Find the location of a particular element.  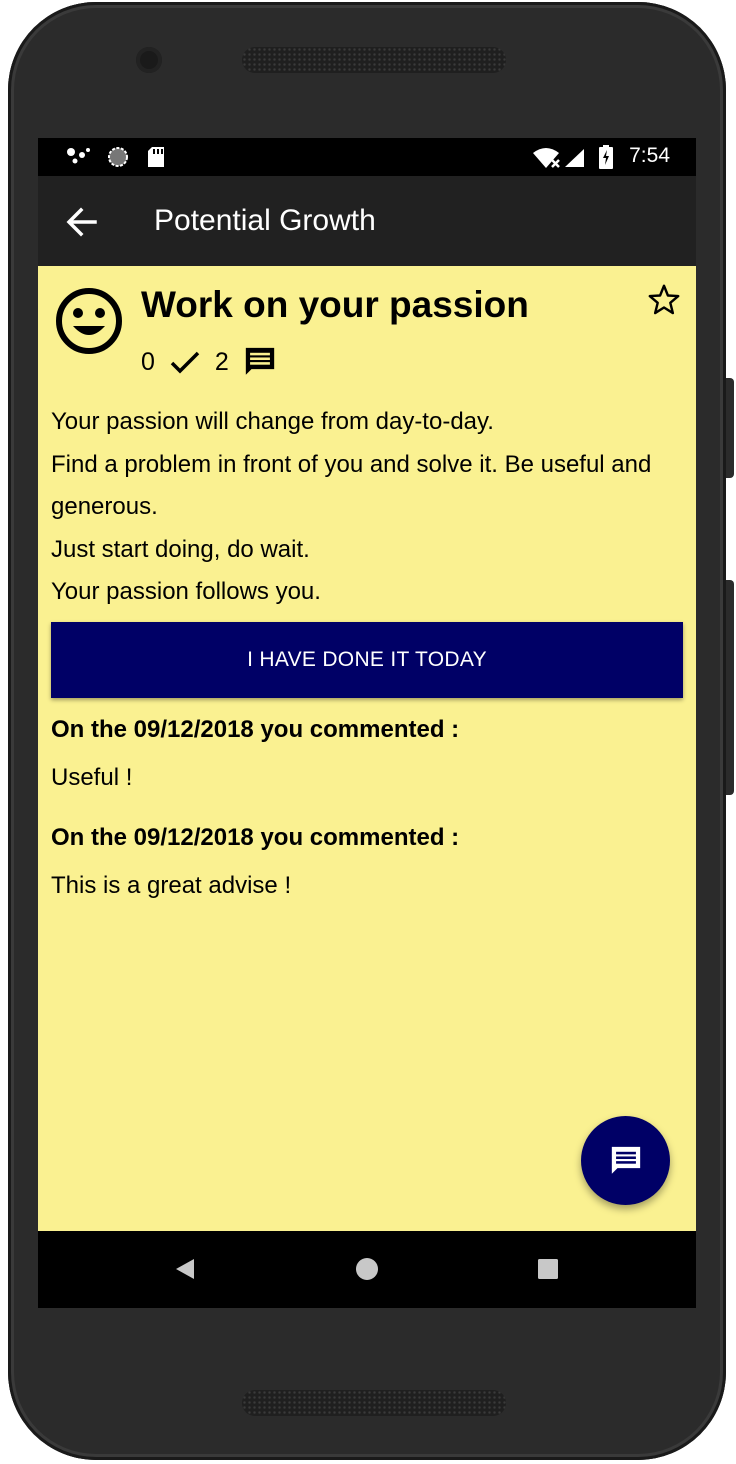

nav-home-button is located at coordinates (367, 1269).